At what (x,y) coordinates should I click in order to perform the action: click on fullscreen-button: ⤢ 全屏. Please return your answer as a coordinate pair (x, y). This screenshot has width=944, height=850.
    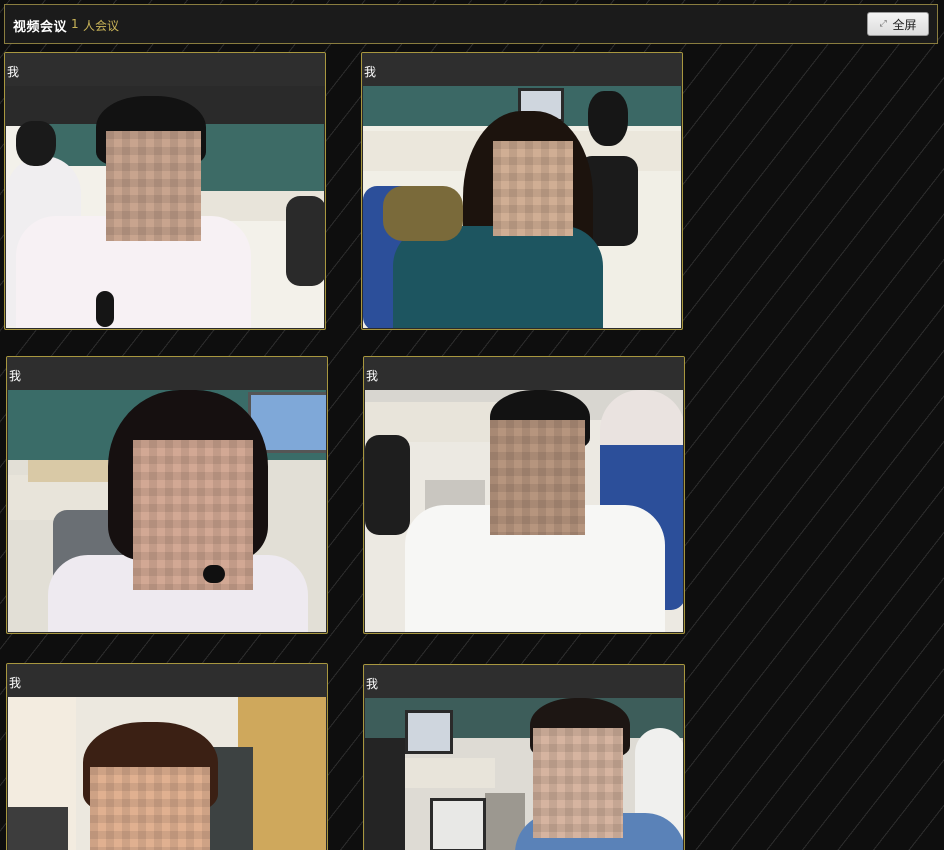
    Looking at the image, I should click on (898, 24).